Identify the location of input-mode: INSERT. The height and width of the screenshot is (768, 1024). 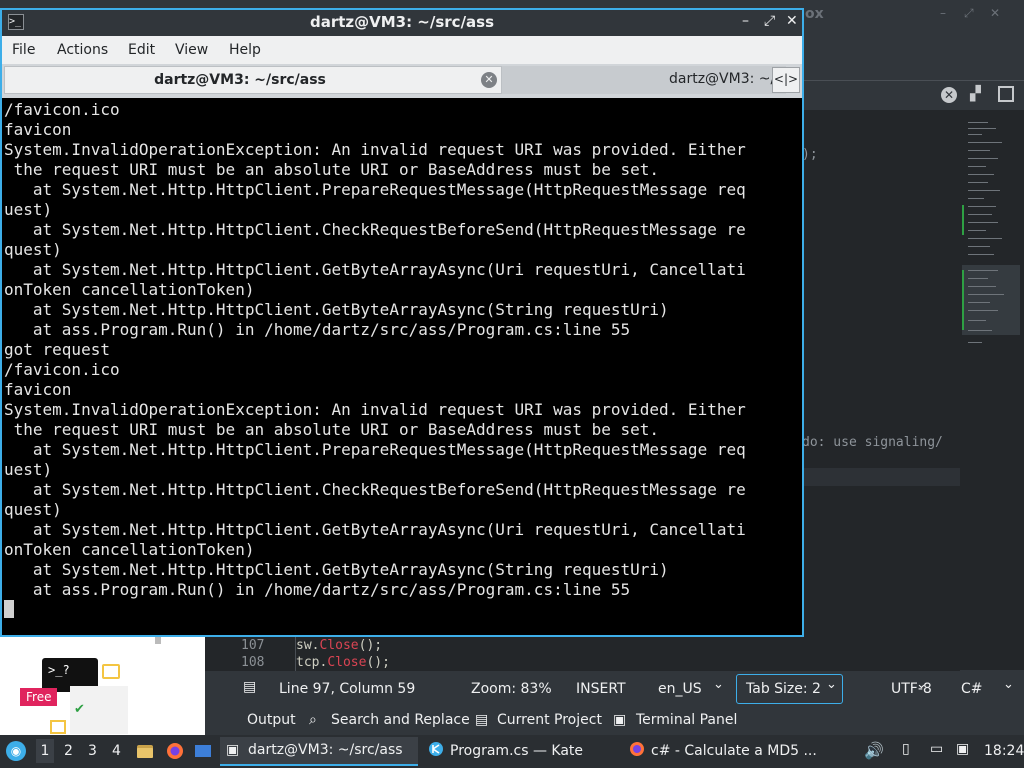
(601, 689).